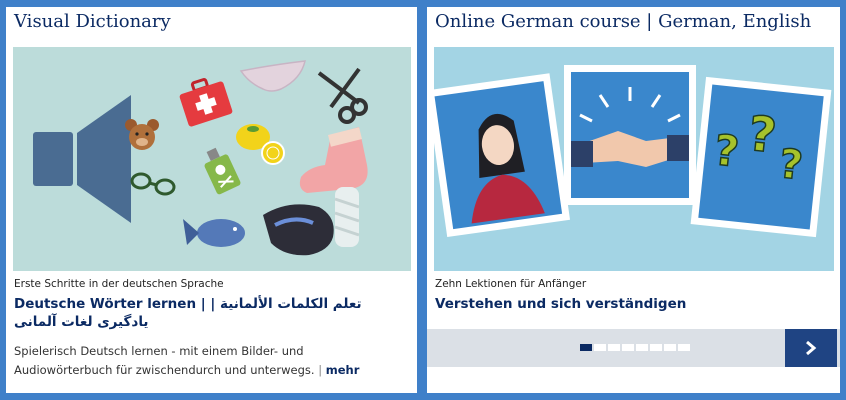  I want to click on sock-icon, so click(333, 160).